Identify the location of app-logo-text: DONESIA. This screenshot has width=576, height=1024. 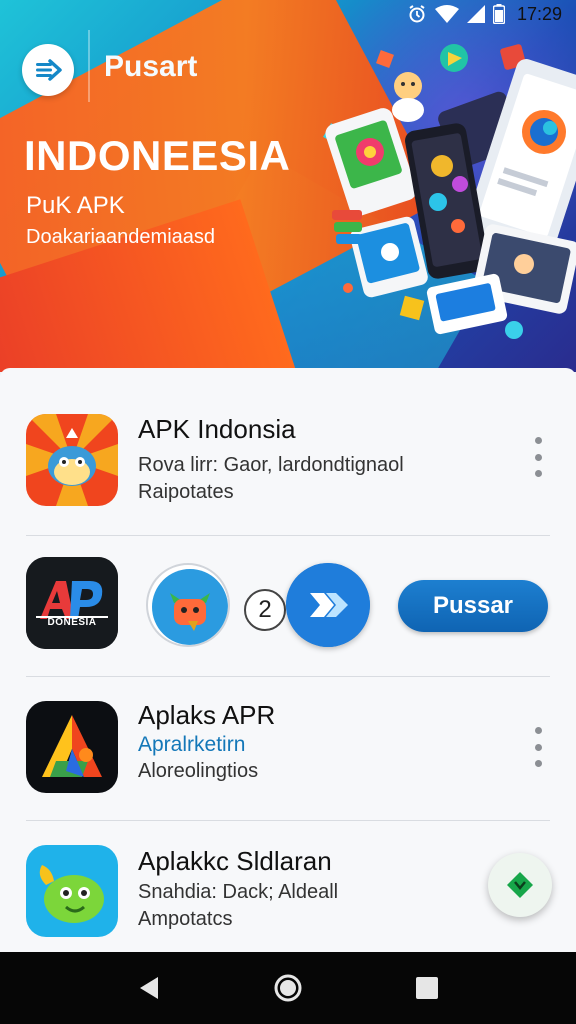
(72, 622).